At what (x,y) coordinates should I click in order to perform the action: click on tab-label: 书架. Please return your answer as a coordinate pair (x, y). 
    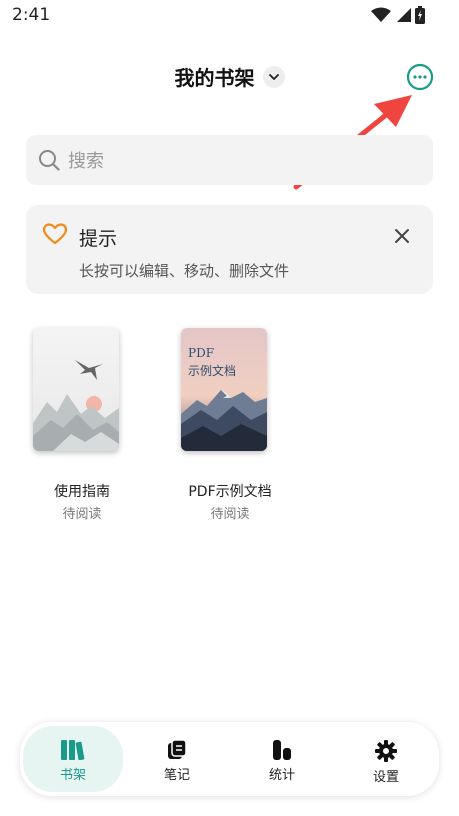
    Looking at the image, I should click on (72, 775).